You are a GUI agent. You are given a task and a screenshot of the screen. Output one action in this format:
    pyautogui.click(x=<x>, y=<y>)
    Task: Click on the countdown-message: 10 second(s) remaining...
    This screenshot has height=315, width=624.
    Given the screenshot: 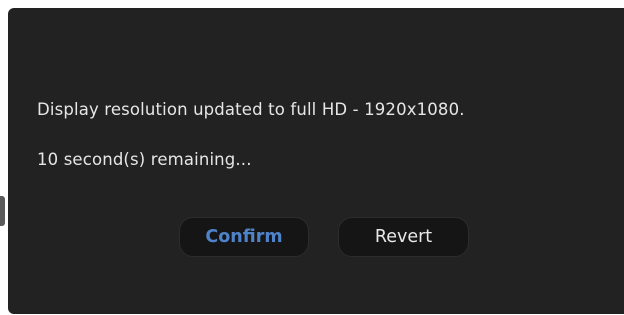 What is the action you would take?
    pyautogui.click(x=144, y=159)
    